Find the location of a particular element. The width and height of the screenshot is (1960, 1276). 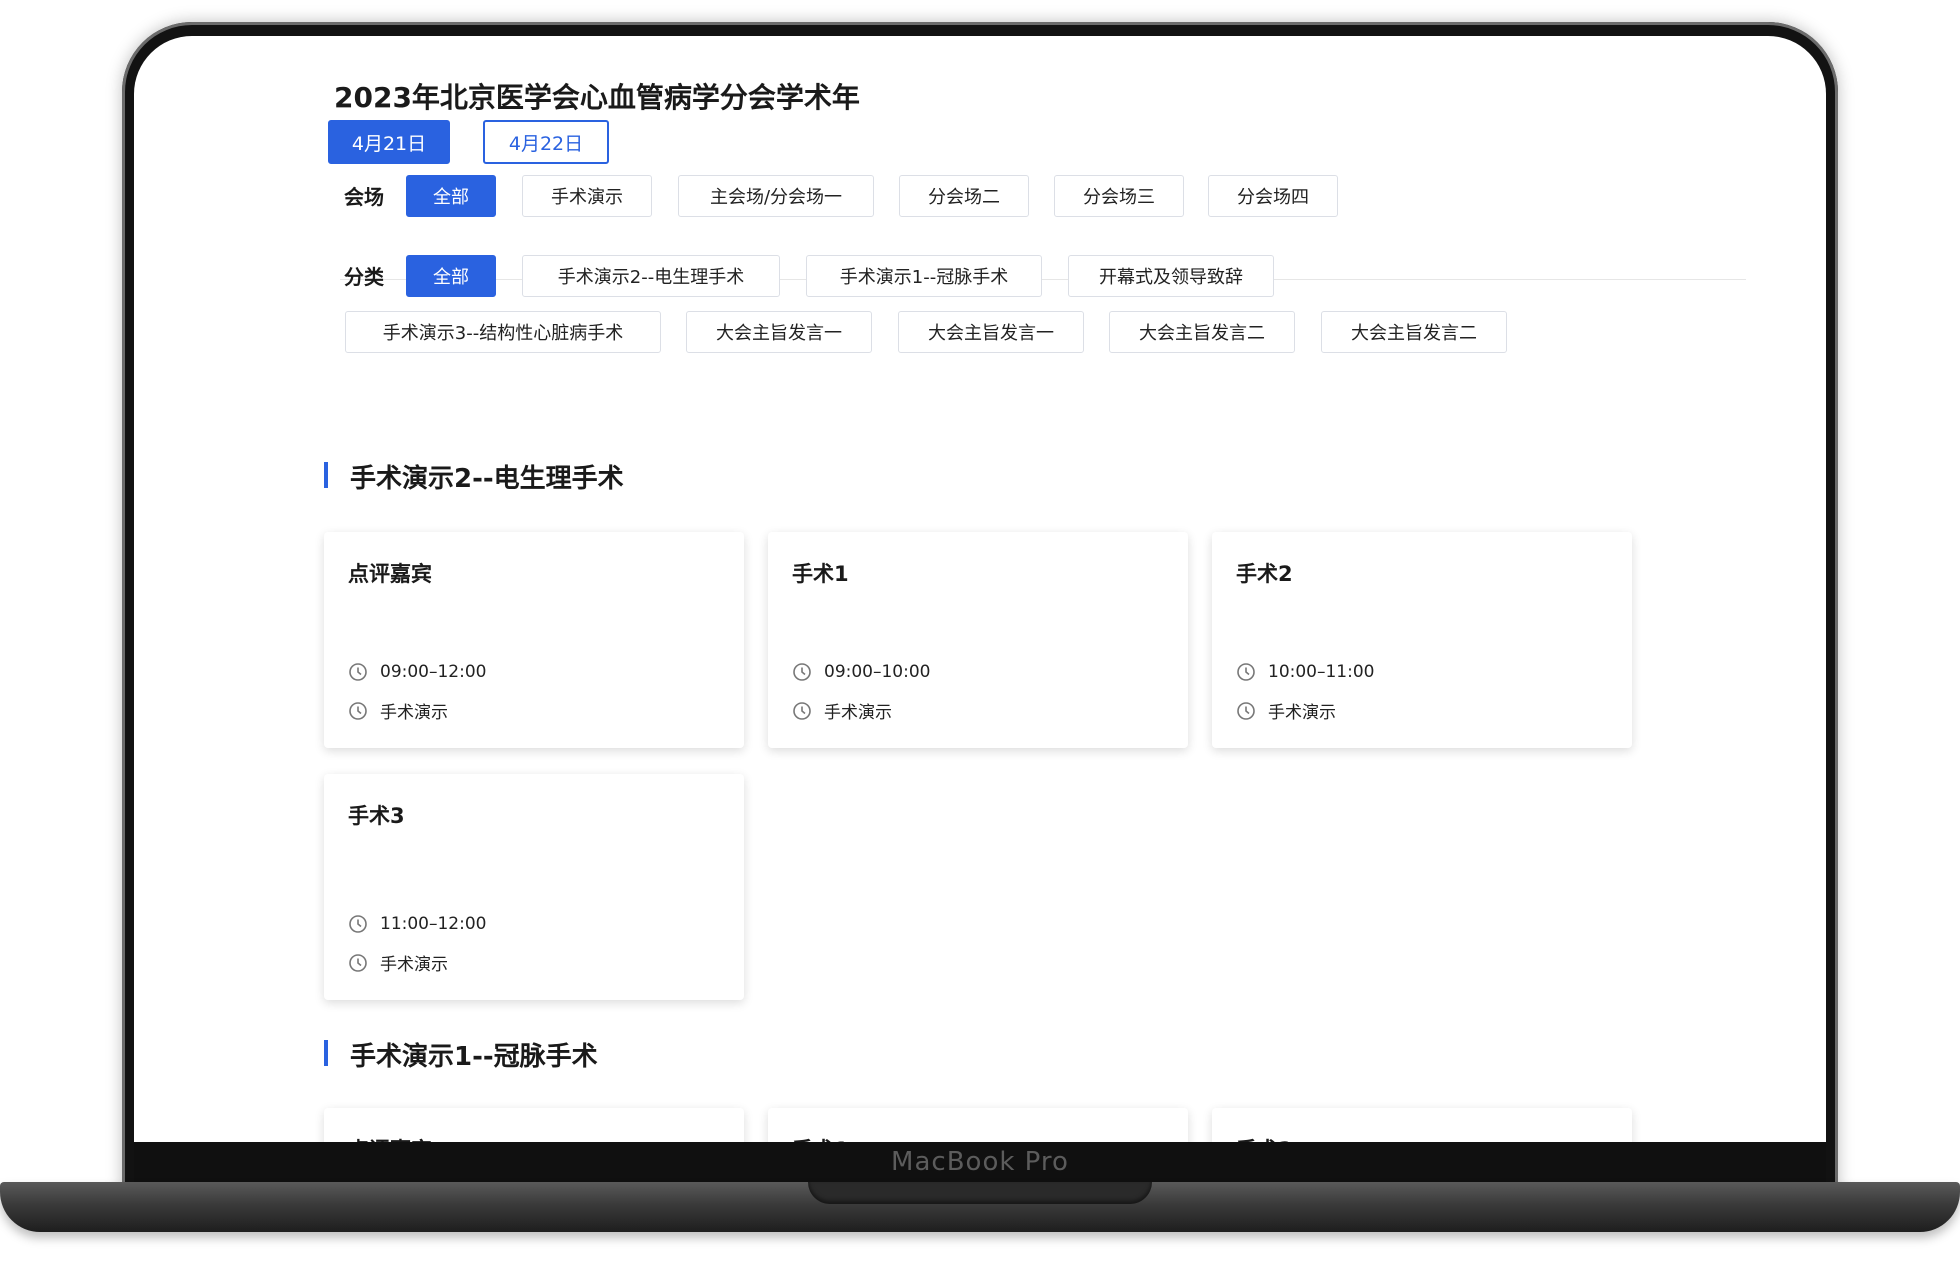

session-time: 09:00–10:00 is located at coordinates (877, 672).